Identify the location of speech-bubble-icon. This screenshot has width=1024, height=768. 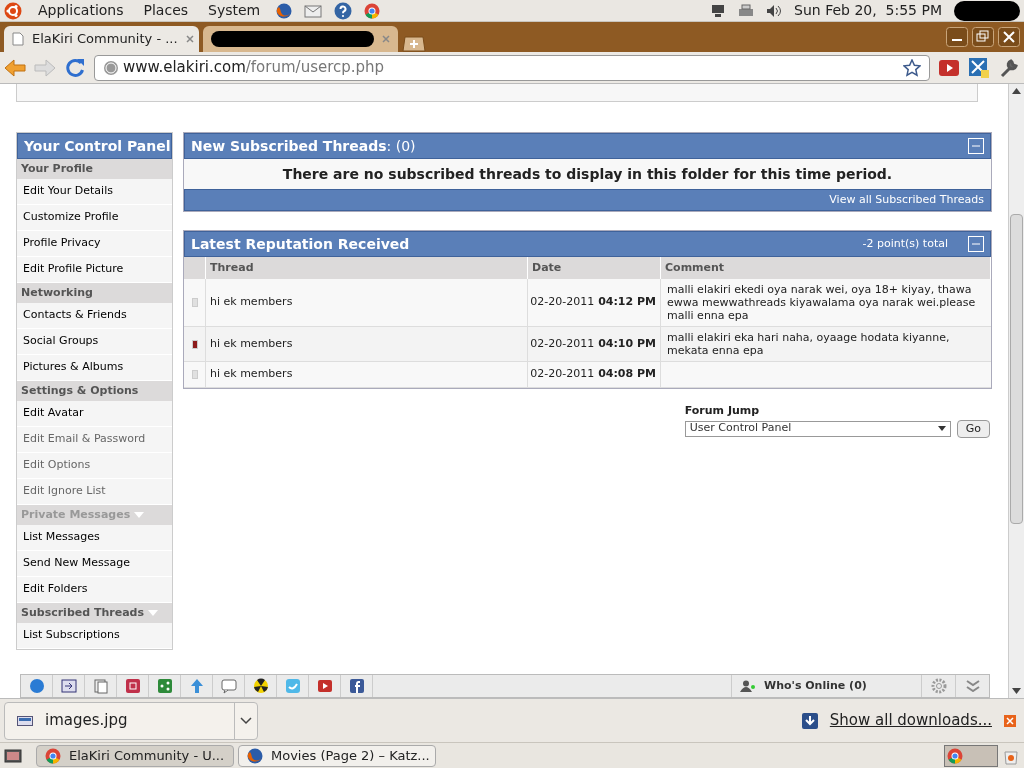
(228, 686).